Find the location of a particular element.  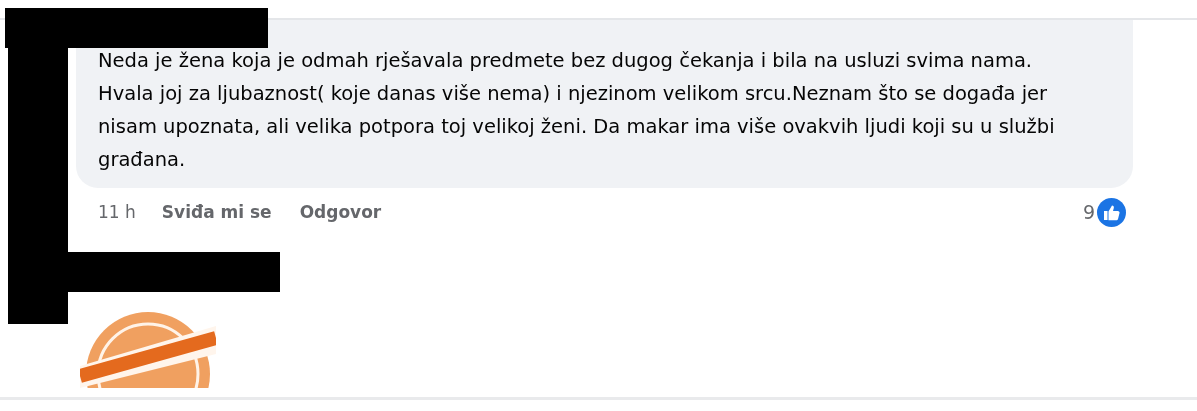

thumbs-up-icon is located at coordinates (1111, 212).